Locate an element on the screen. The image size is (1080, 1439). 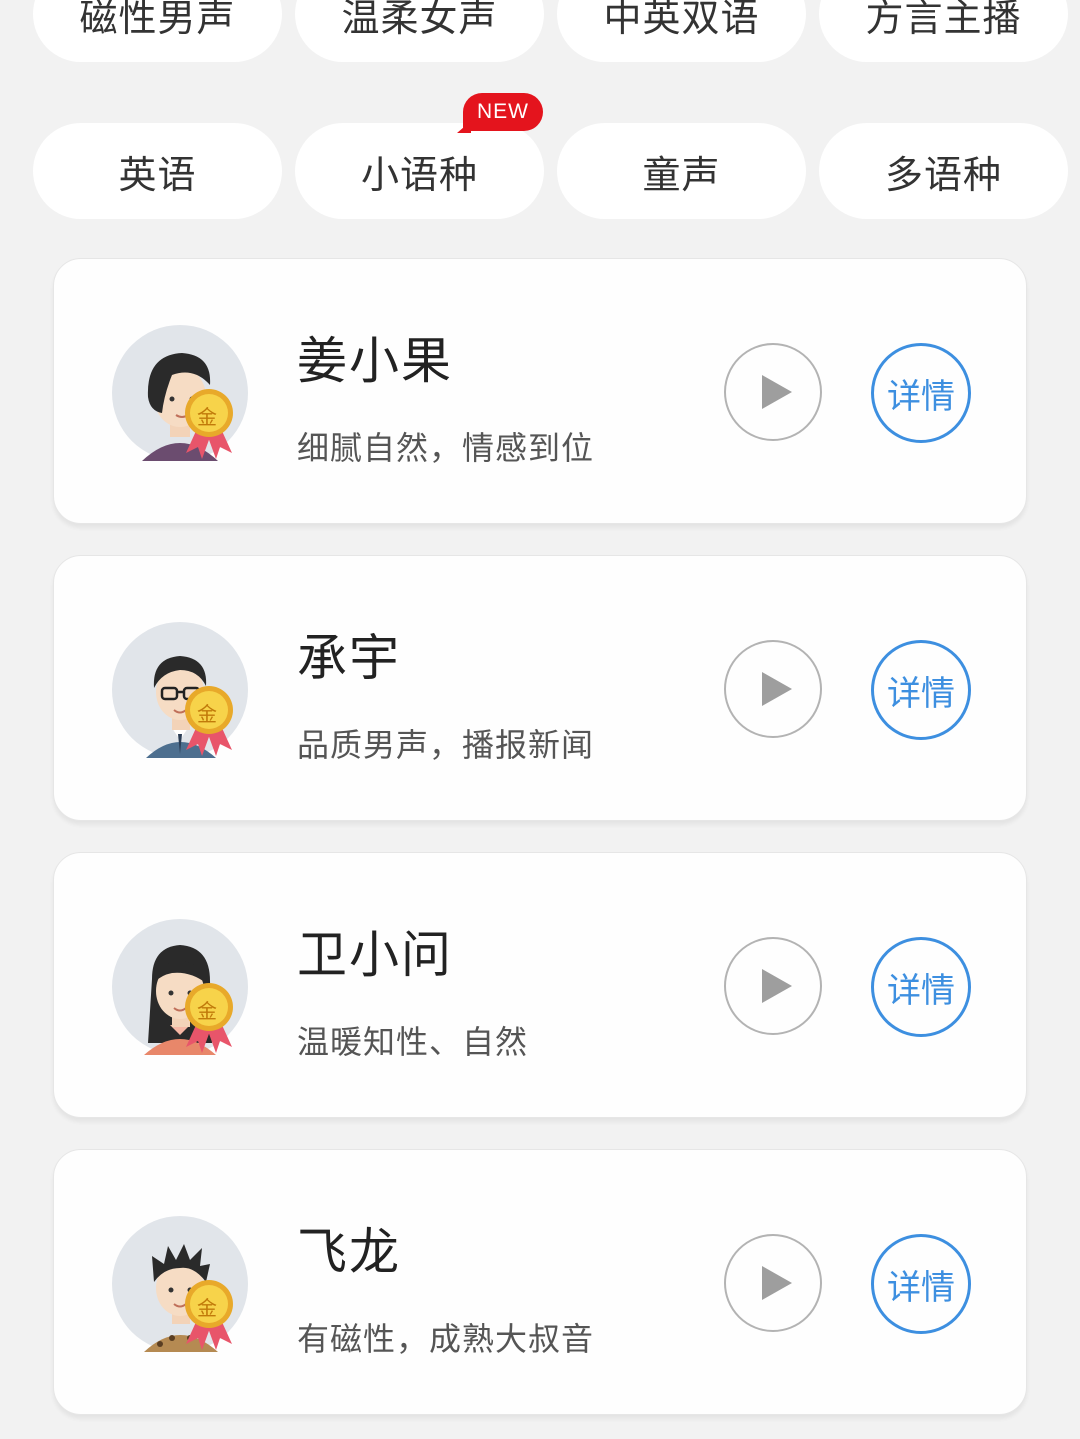
voice-name: 姜小果 is located at coordinates (375, 361).